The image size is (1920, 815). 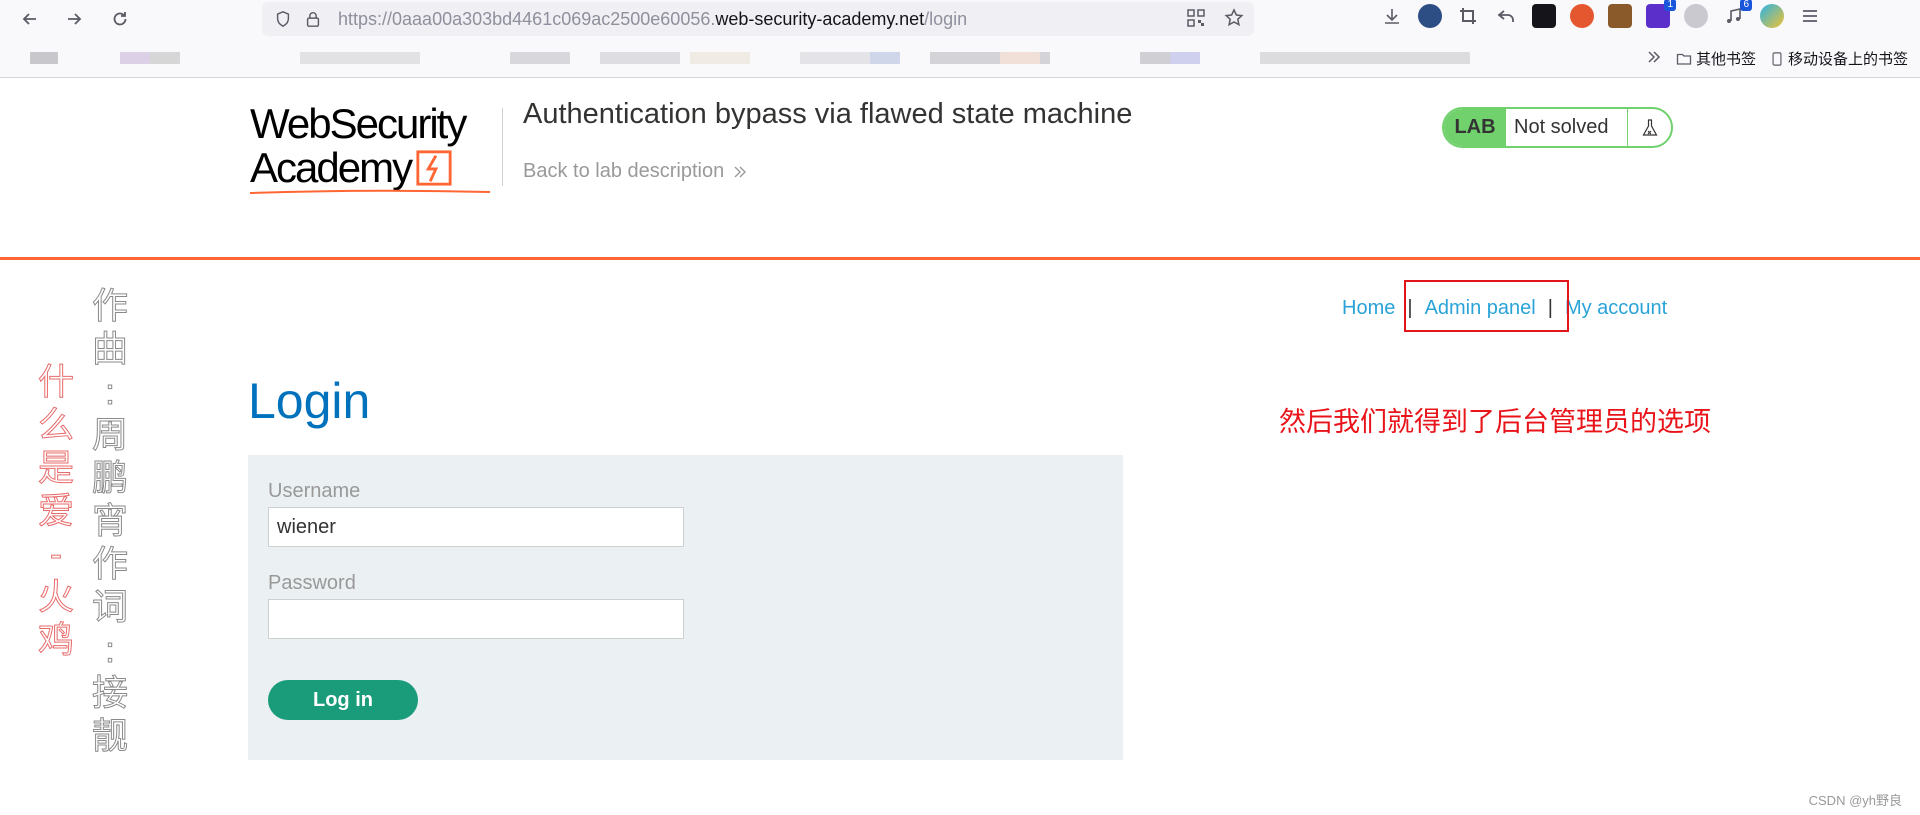 I want to click on back-link-label: Back to lab description, so click(x=624, y=171).